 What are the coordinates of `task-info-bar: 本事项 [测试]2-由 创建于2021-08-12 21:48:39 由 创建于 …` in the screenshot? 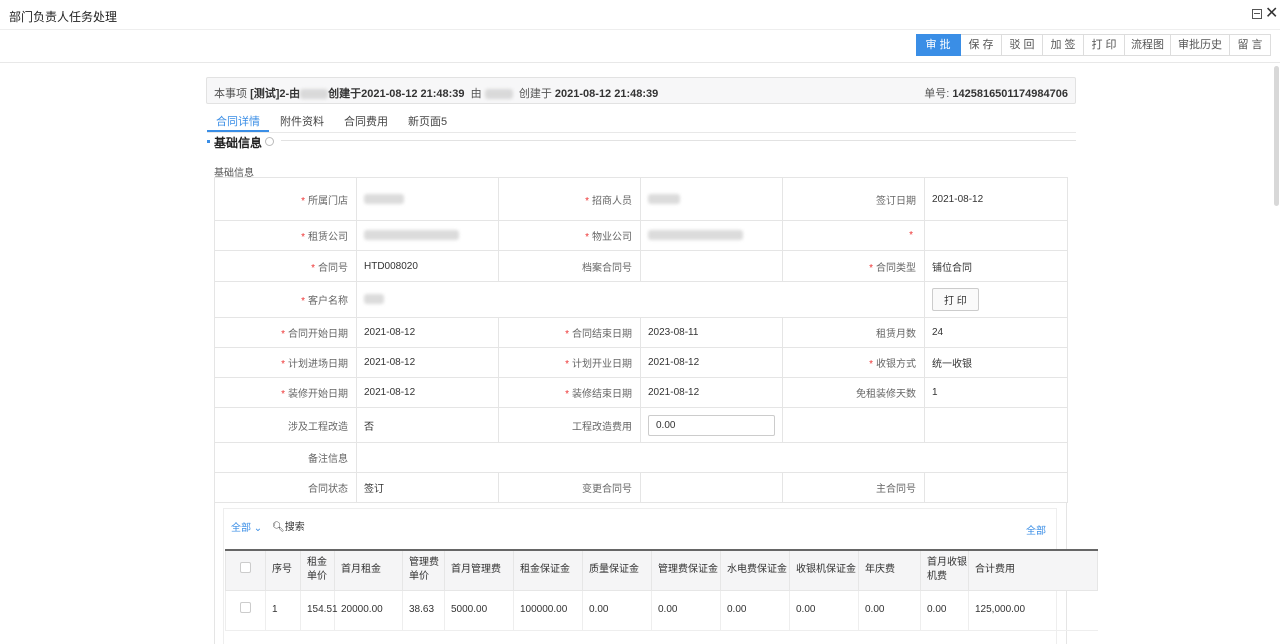 It's located at (641, 90).